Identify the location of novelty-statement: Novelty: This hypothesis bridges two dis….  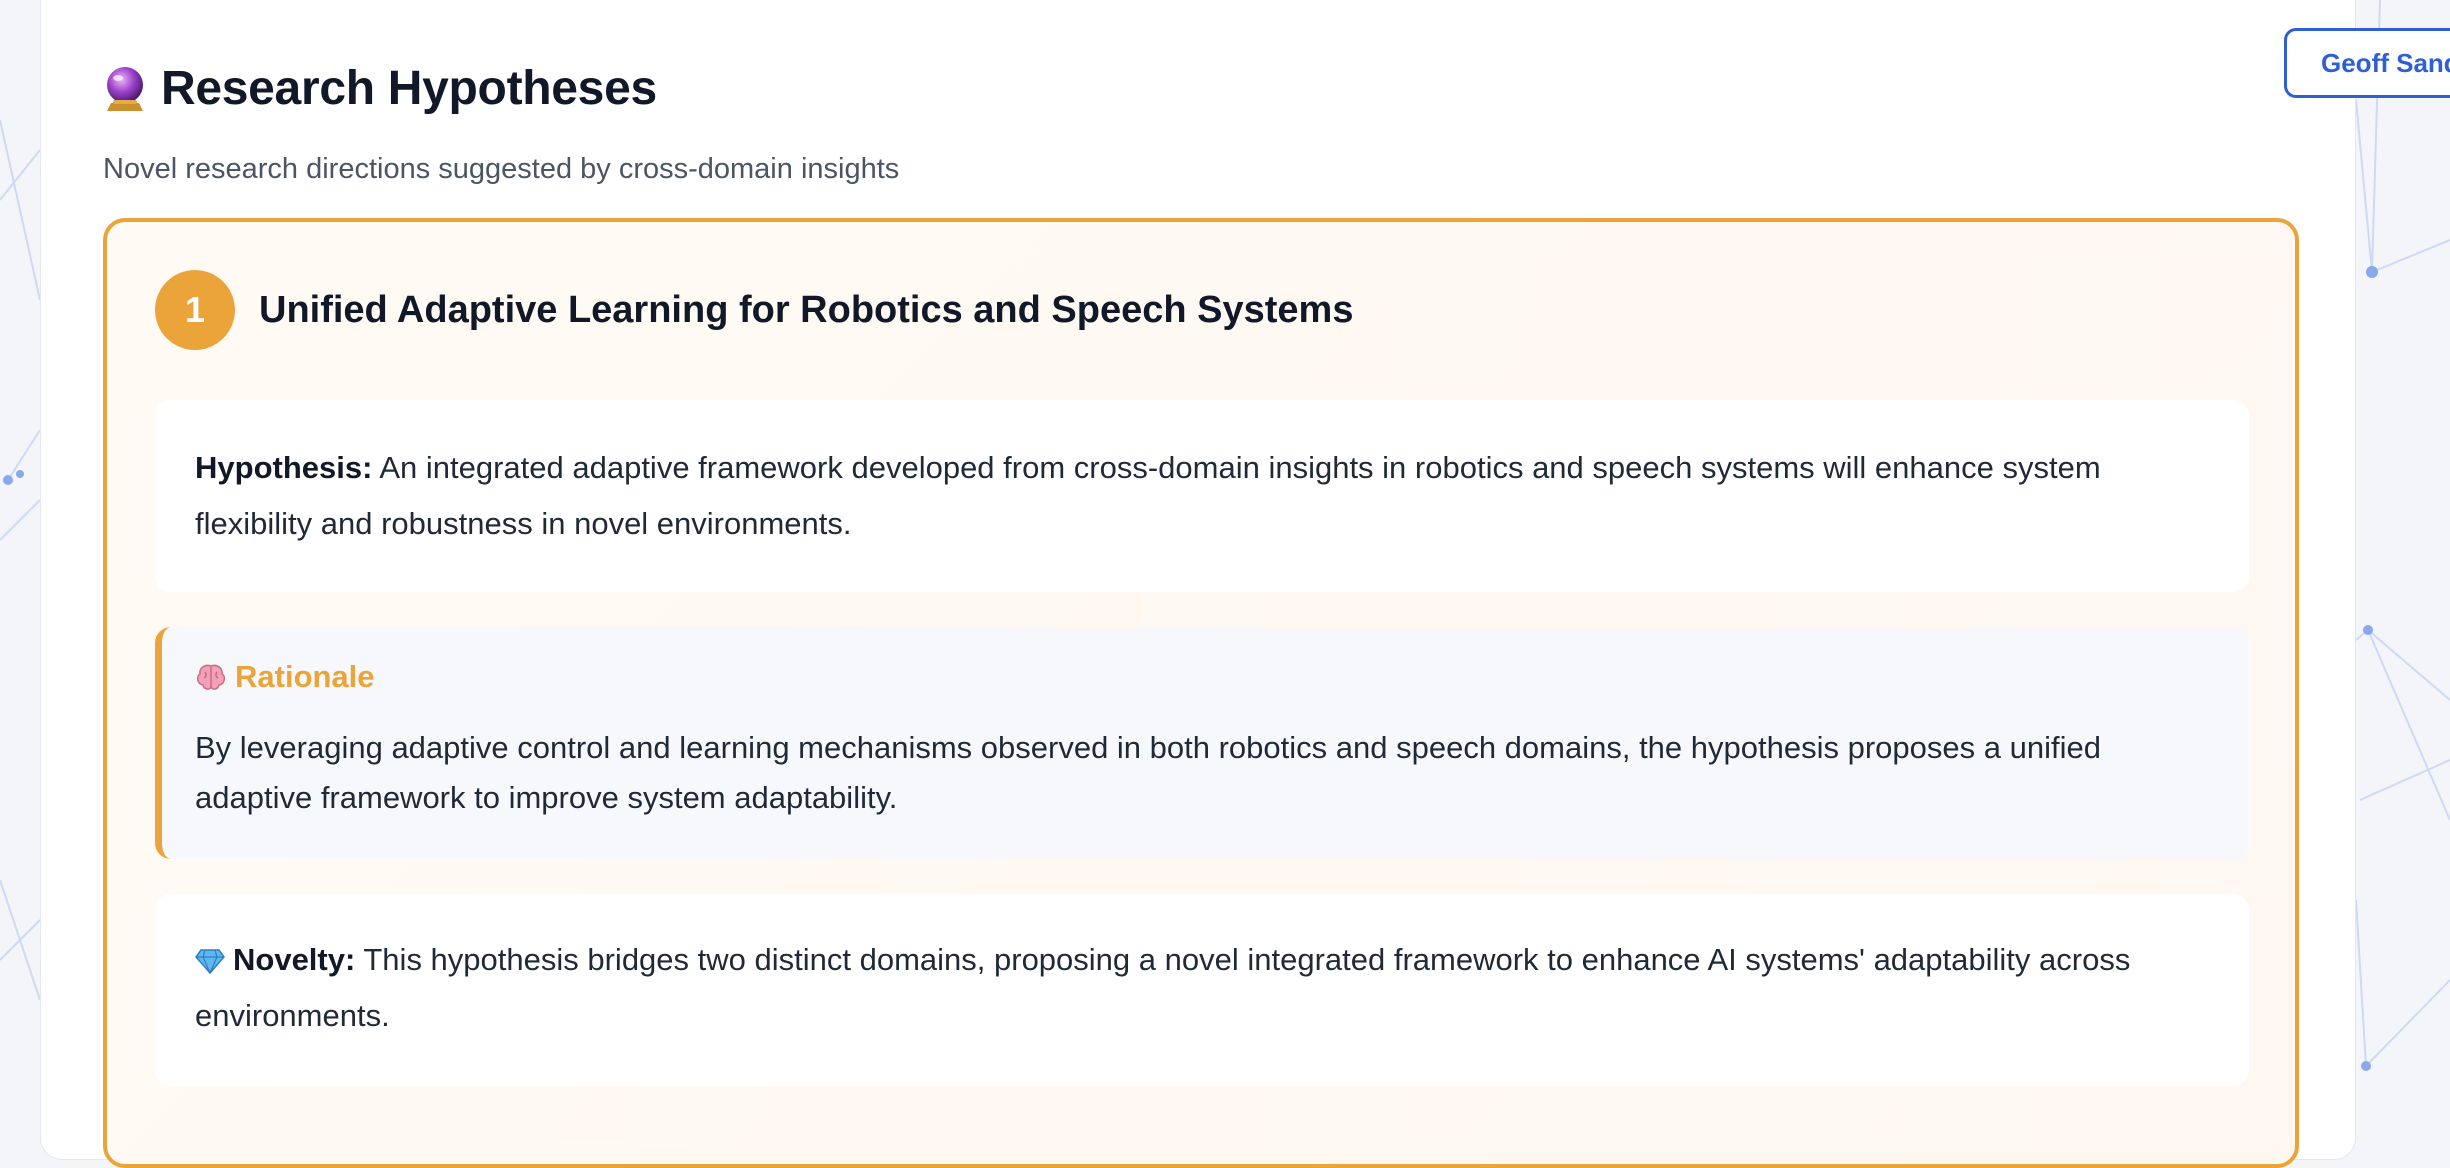
(1202, 990).